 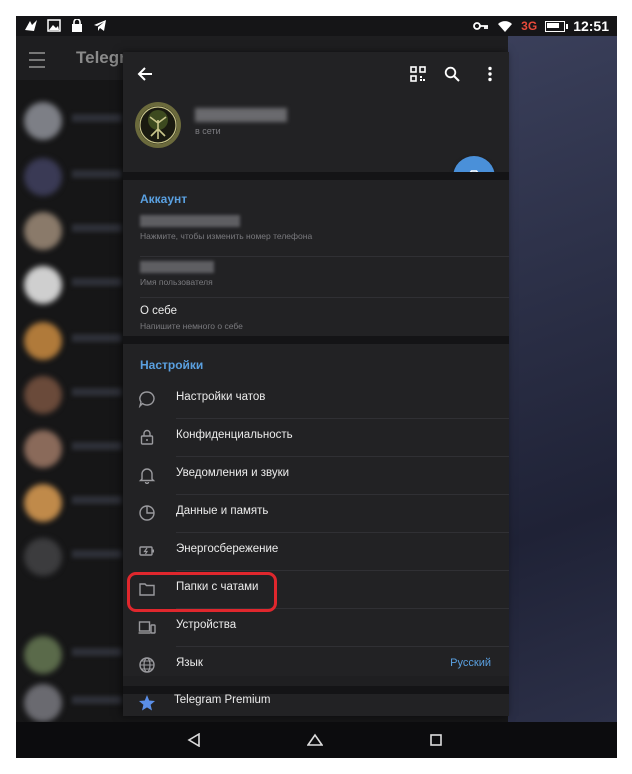 What do you see at coordinates (316, 705) in the screenshot?
I see `premium-section: Telegram Premium` at bounding box center [316, 705].